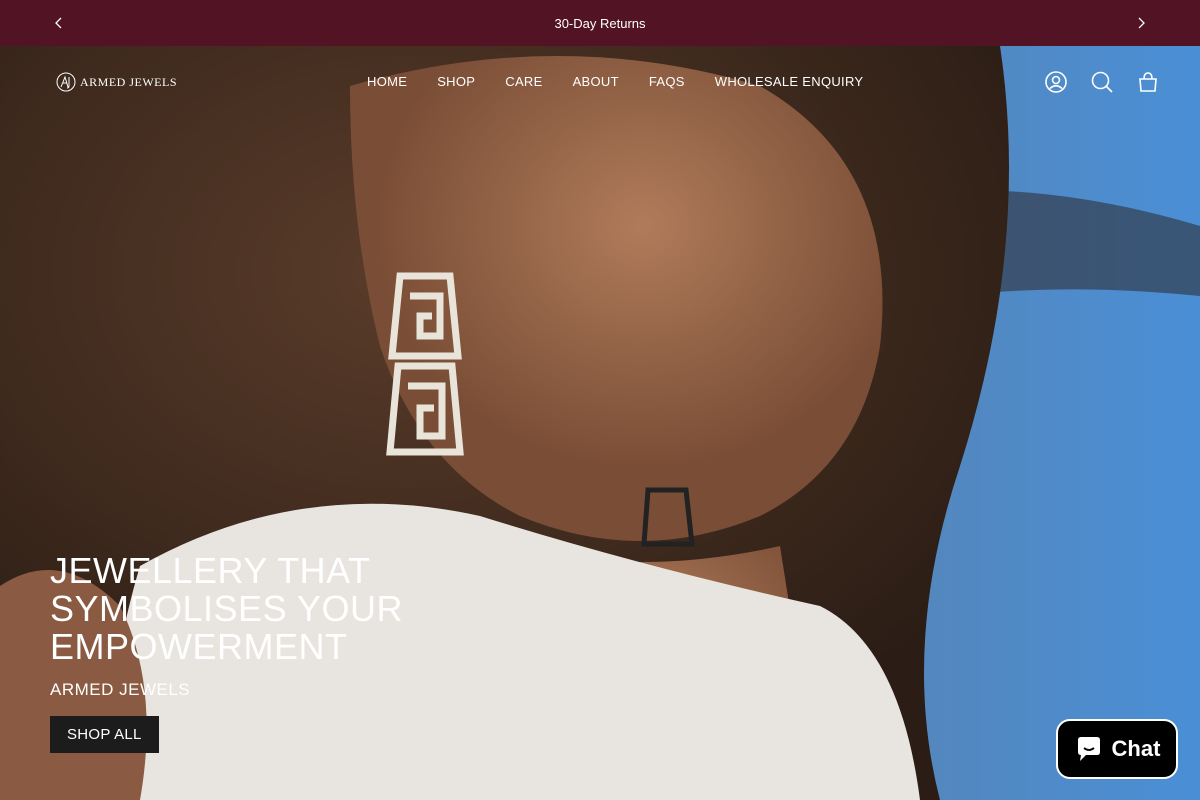  I want to click on announcement-next-button, so click(1141, 23).